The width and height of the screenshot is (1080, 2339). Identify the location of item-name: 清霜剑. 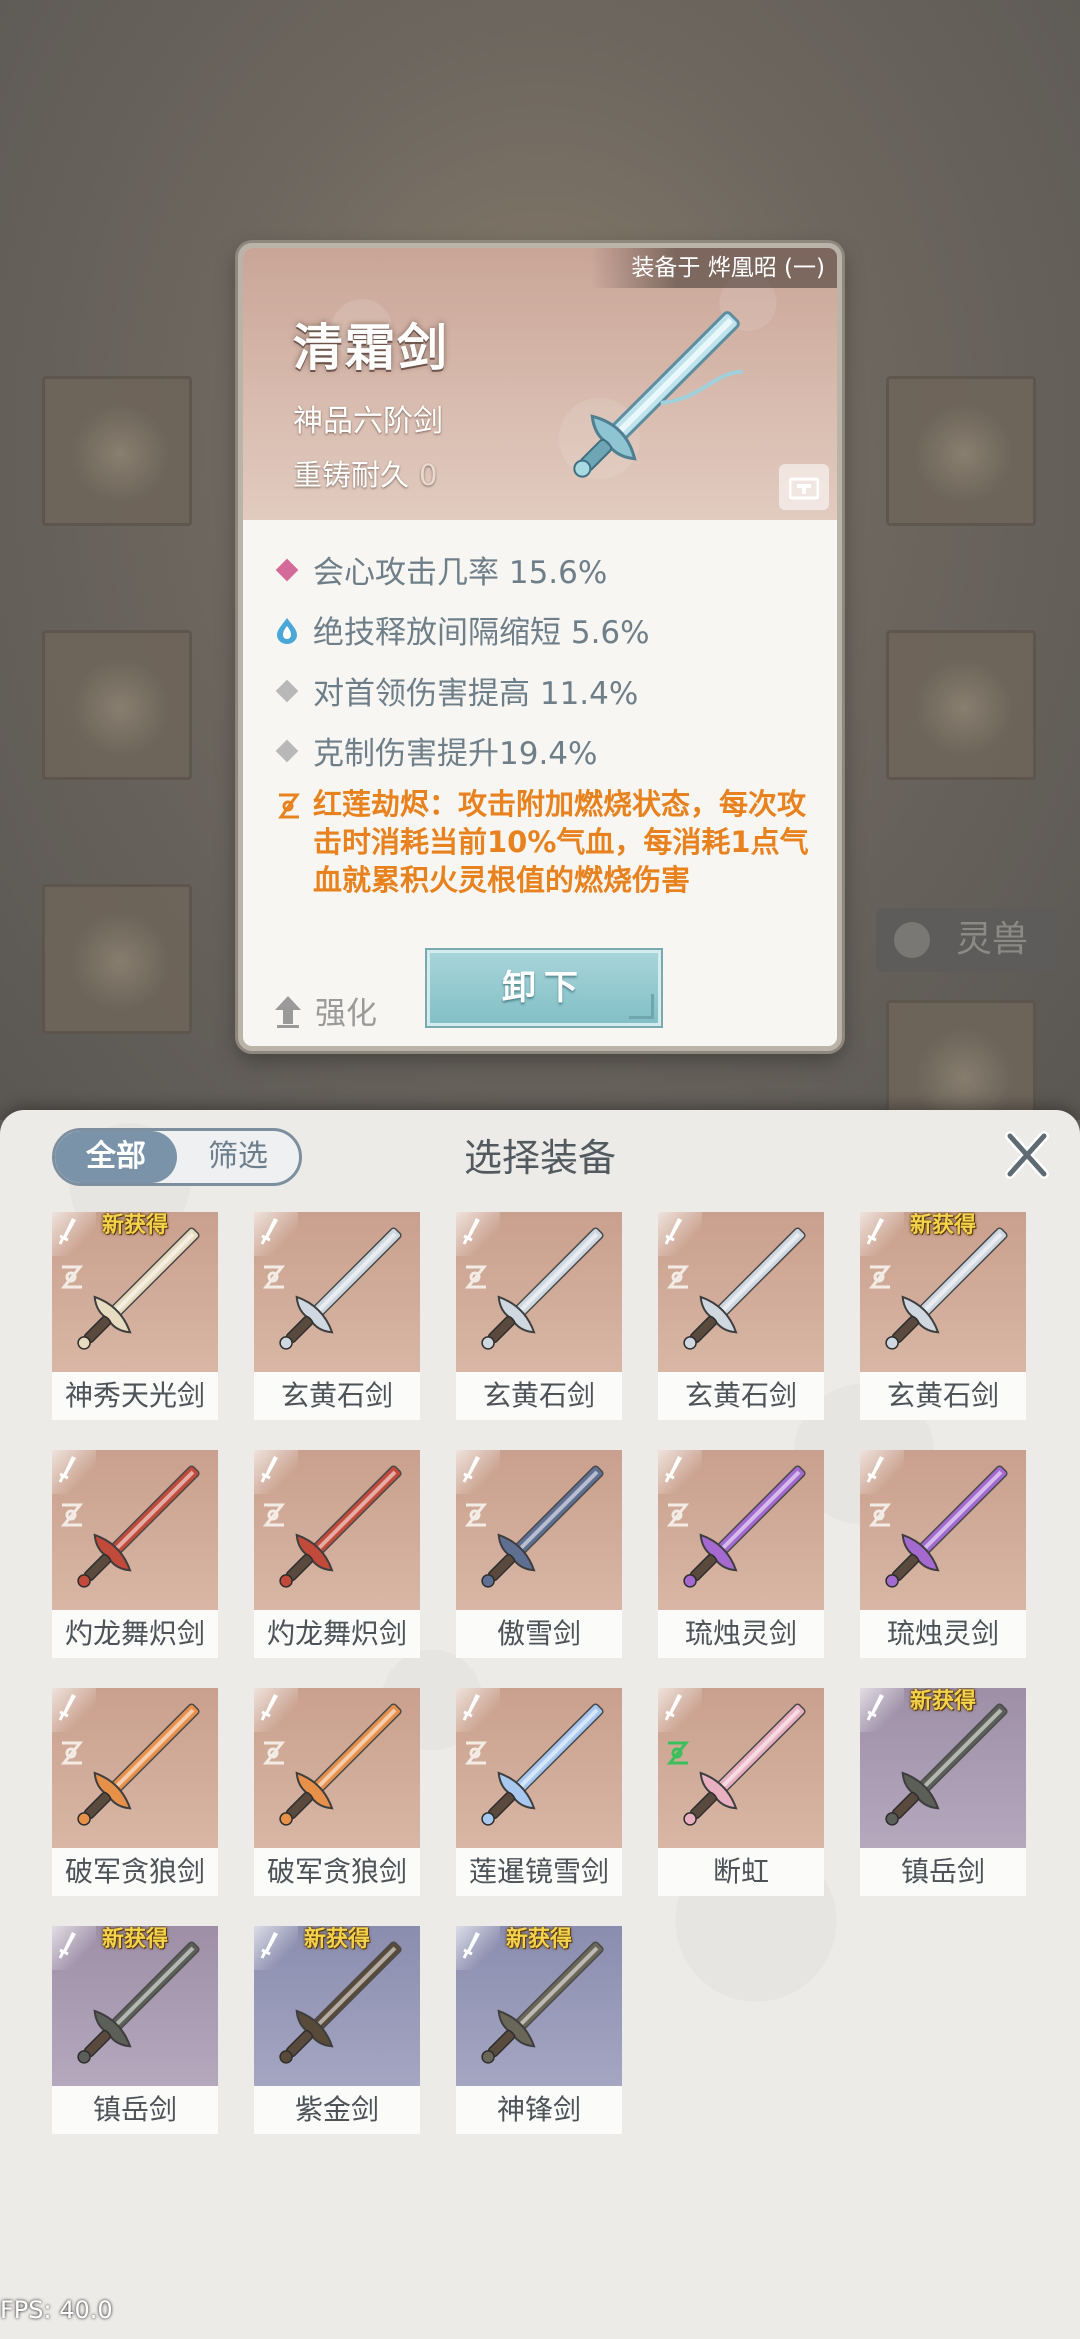
(371, 347).